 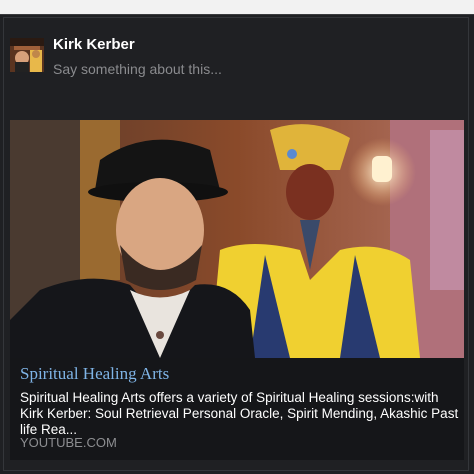 What do you see at coordinates (94, 374) in the screenshot?
I see `link-title: Spiritual Healing Arts` at bounding box center [94, 374].